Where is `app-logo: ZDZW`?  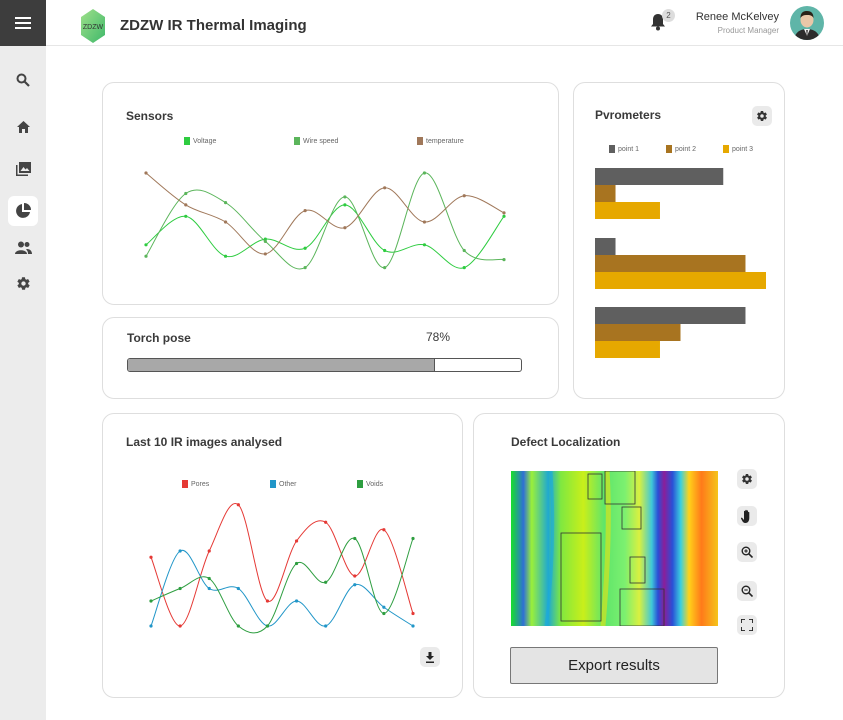
app-logo: ZDZW is located at coordinates (93, 26).